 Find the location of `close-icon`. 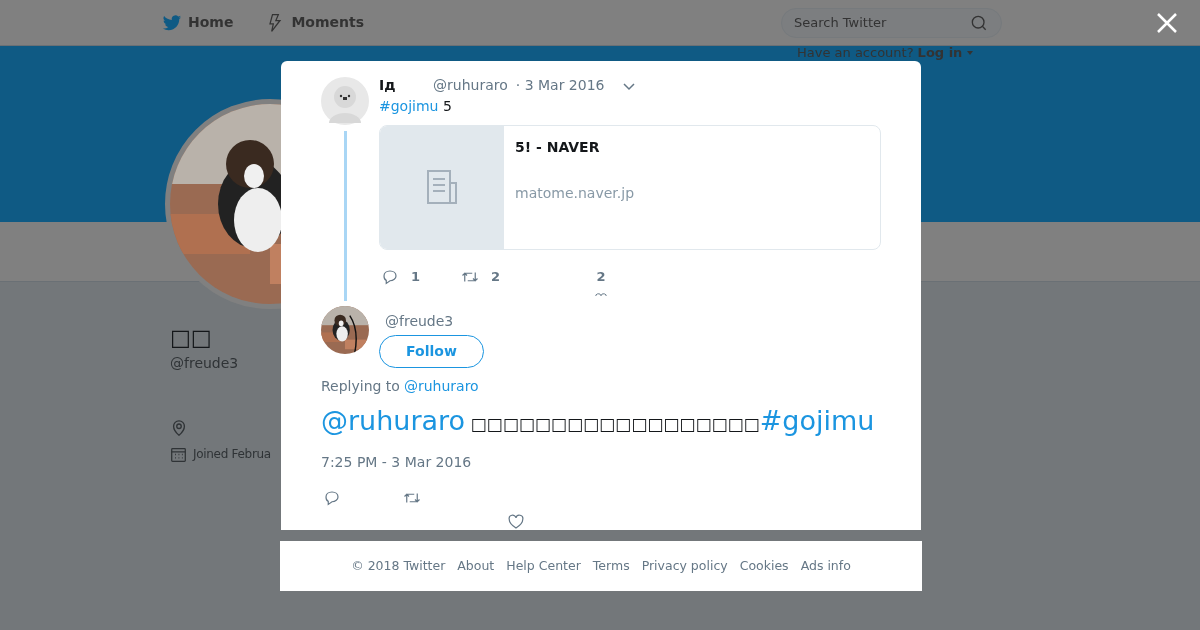

close-icon is located at coordinates (1167, 23).